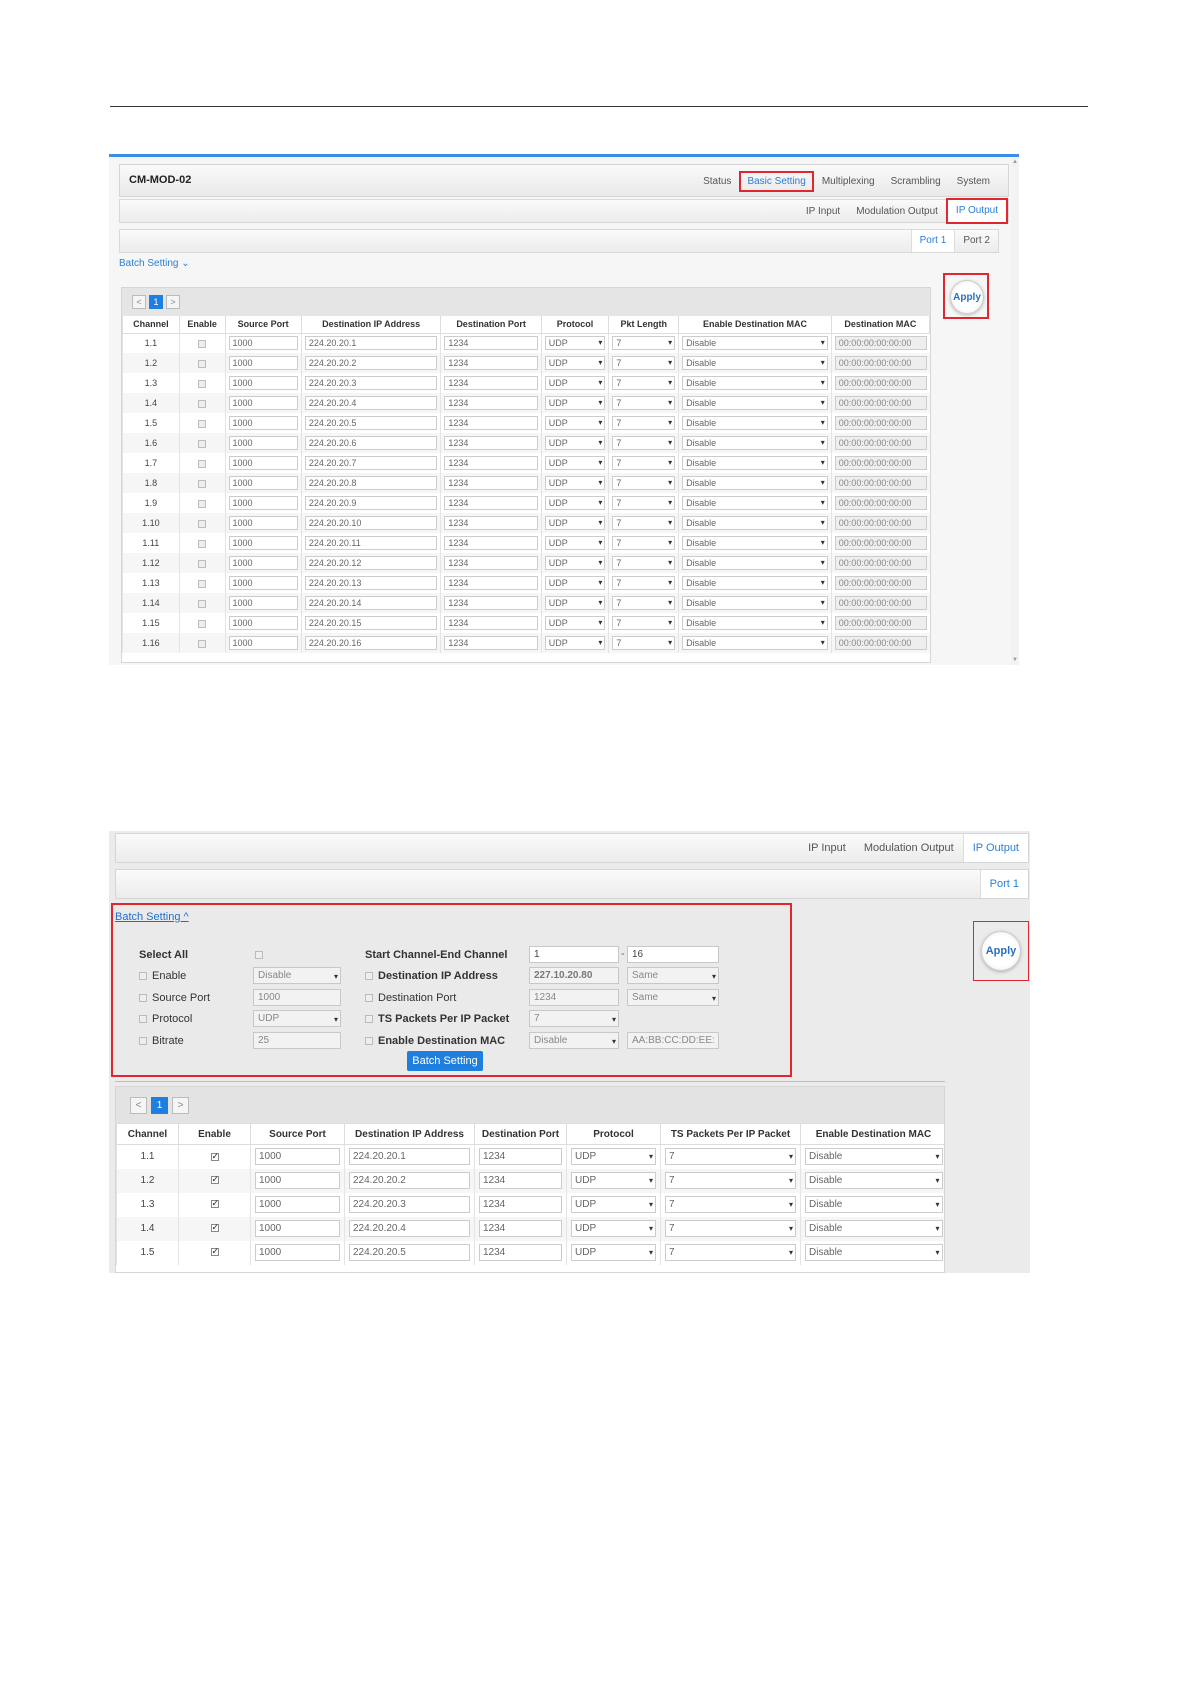  Describe the element at coordinates (152, 917) in the screenshot. I see `batch-setting-toggle: Batch Setting ^` at that location.